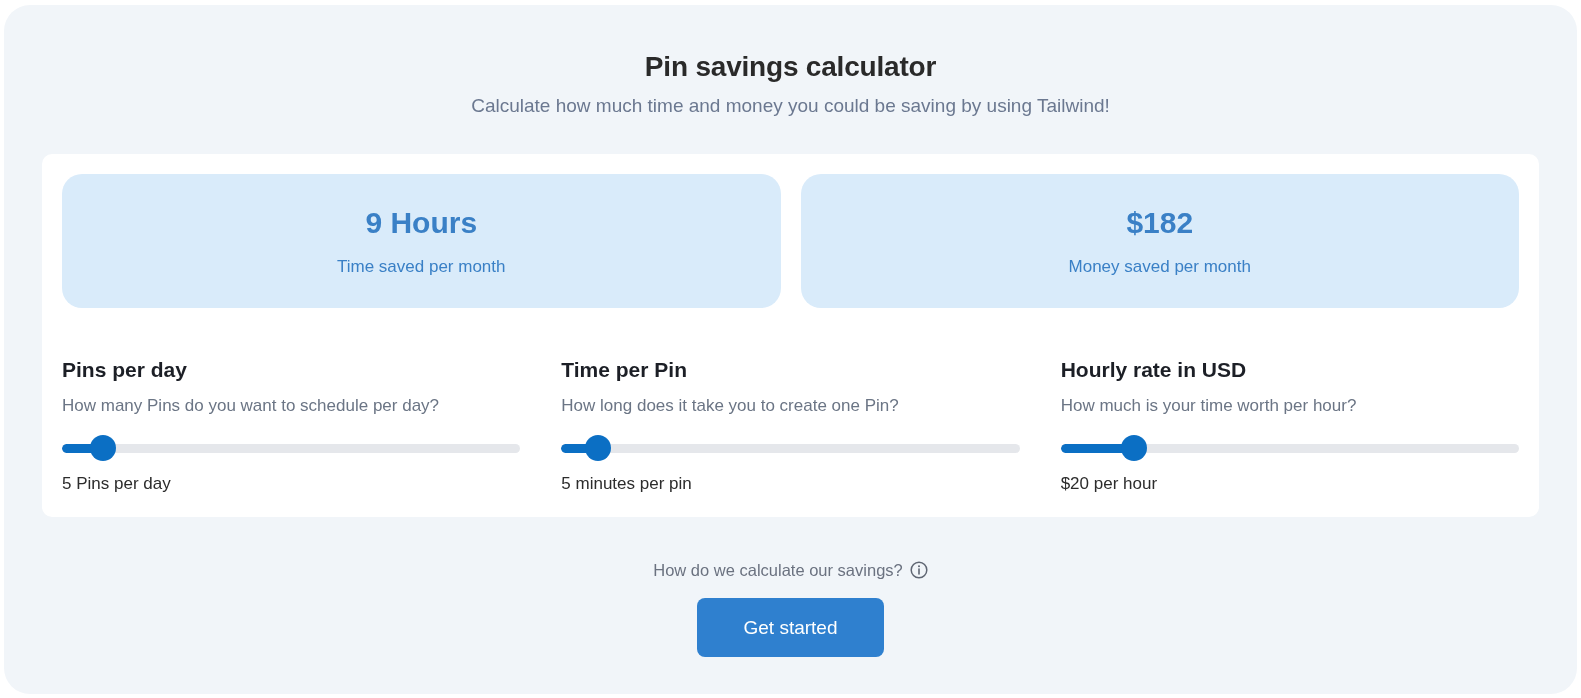 This screenshot has width=1581, height=698. What do you see at coordinates (918, 570) in the screenshot?
I see `info-icon` at bounding box center [918, 570].